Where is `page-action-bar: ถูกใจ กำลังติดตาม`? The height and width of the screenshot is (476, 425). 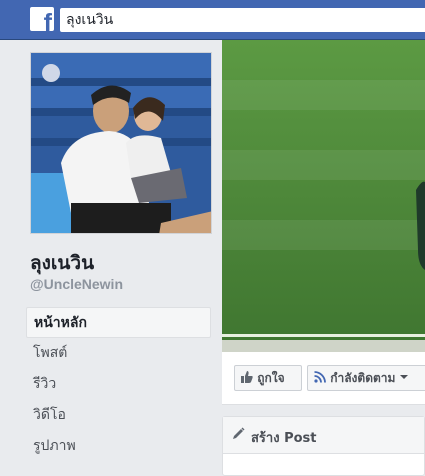
page-action-bar: ถูกใจ กำลังติดตาม is located at coordinates (323, 378).